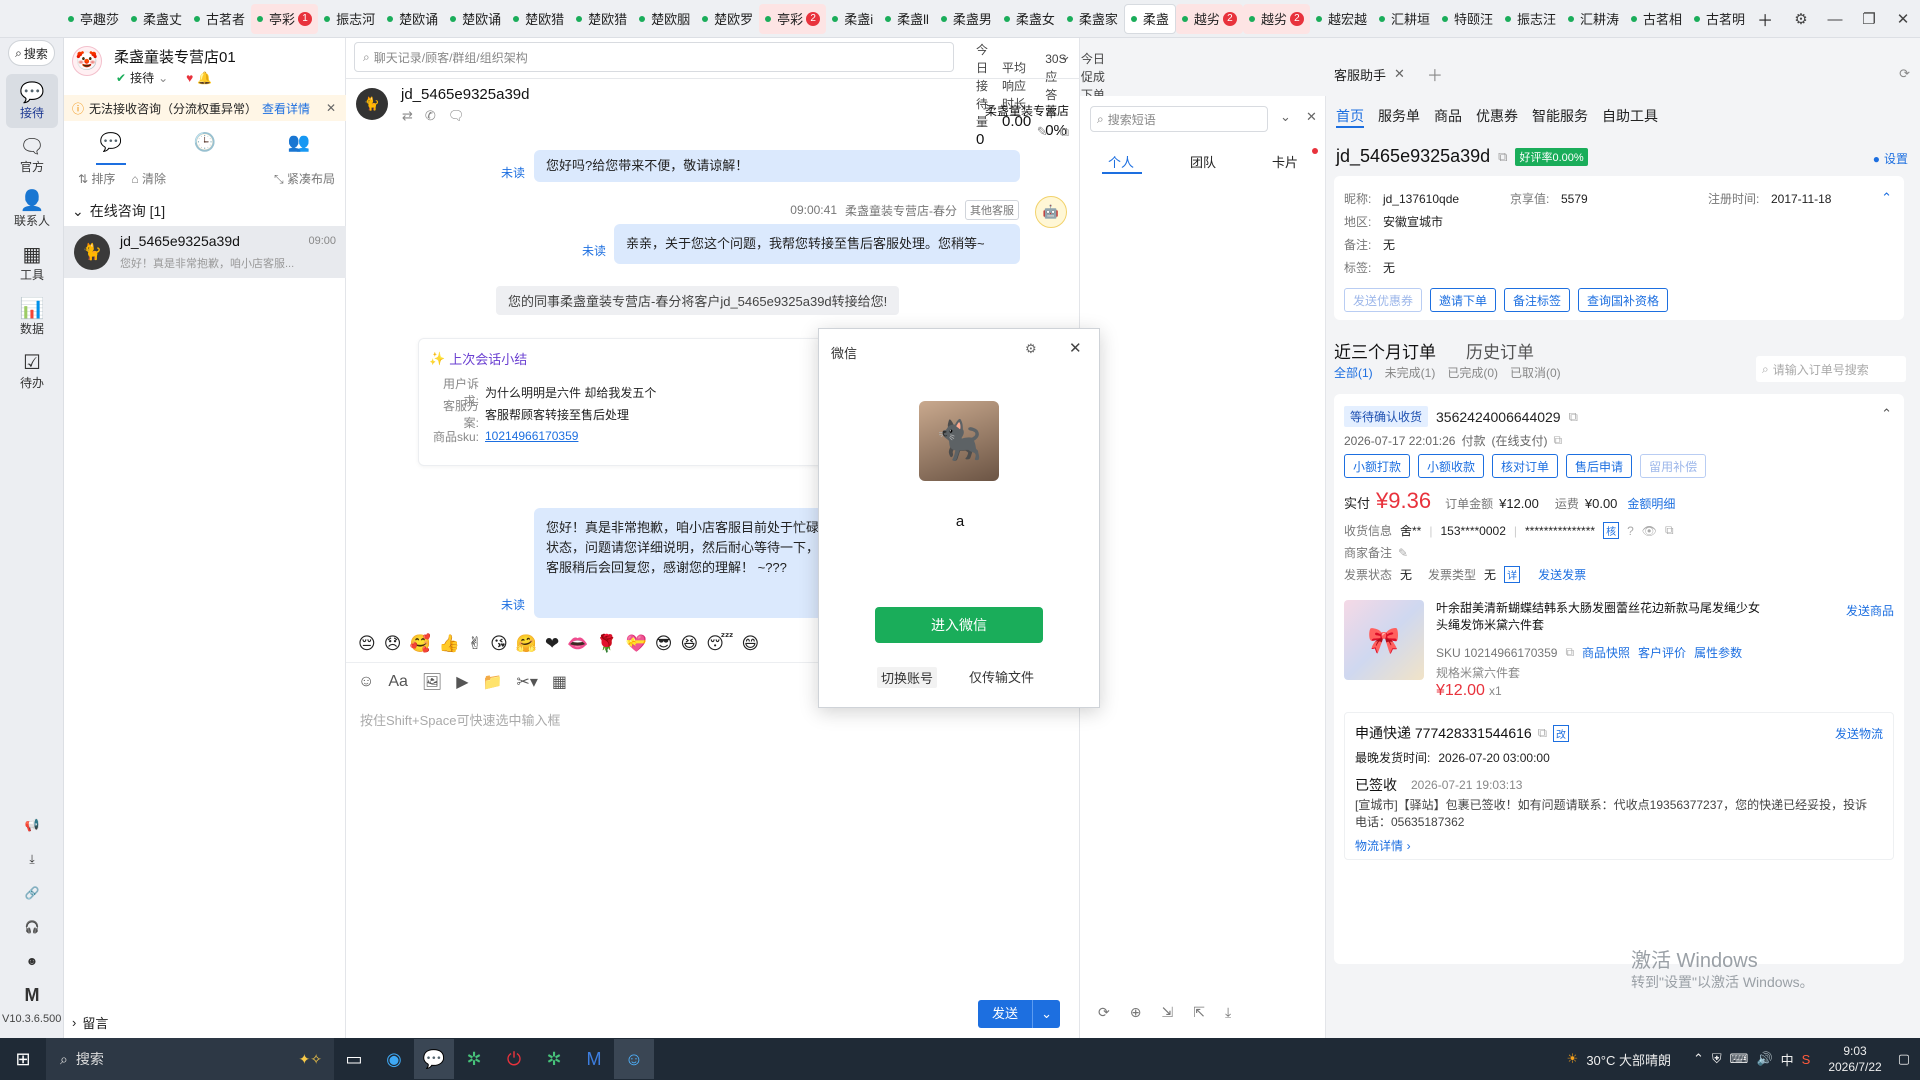 The image size is (1920, 1080). Describe the element at coordinates (1719, 19) in the screenshot. I see `app-tab: 古茗明` at that location.